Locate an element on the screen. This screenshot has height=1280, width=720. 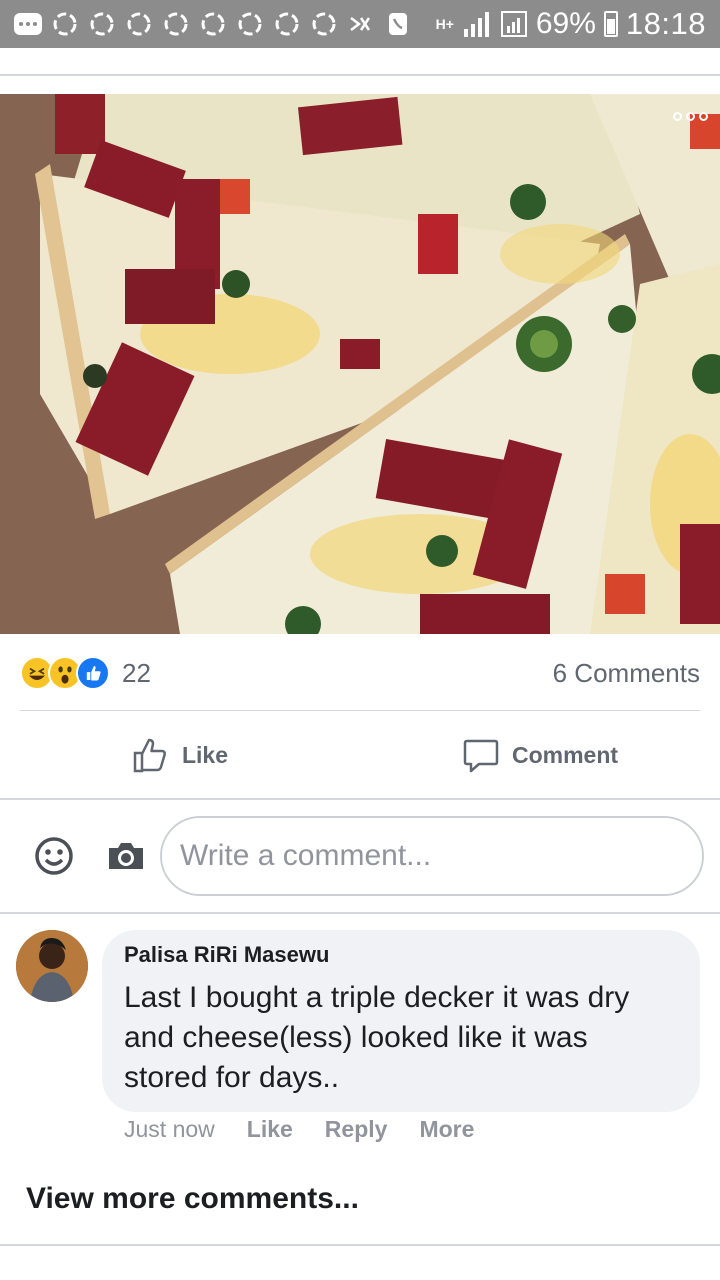
comment-like-link: Like is located at coordinates (270, 1129).